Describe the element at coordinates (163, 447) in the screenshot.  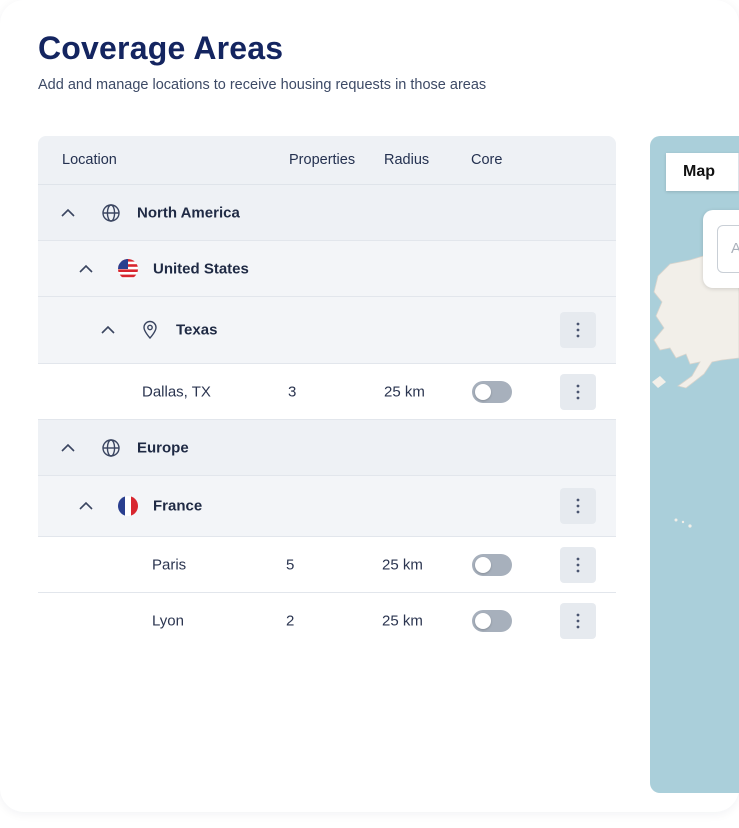
I see `region-label: Europe` at that location.